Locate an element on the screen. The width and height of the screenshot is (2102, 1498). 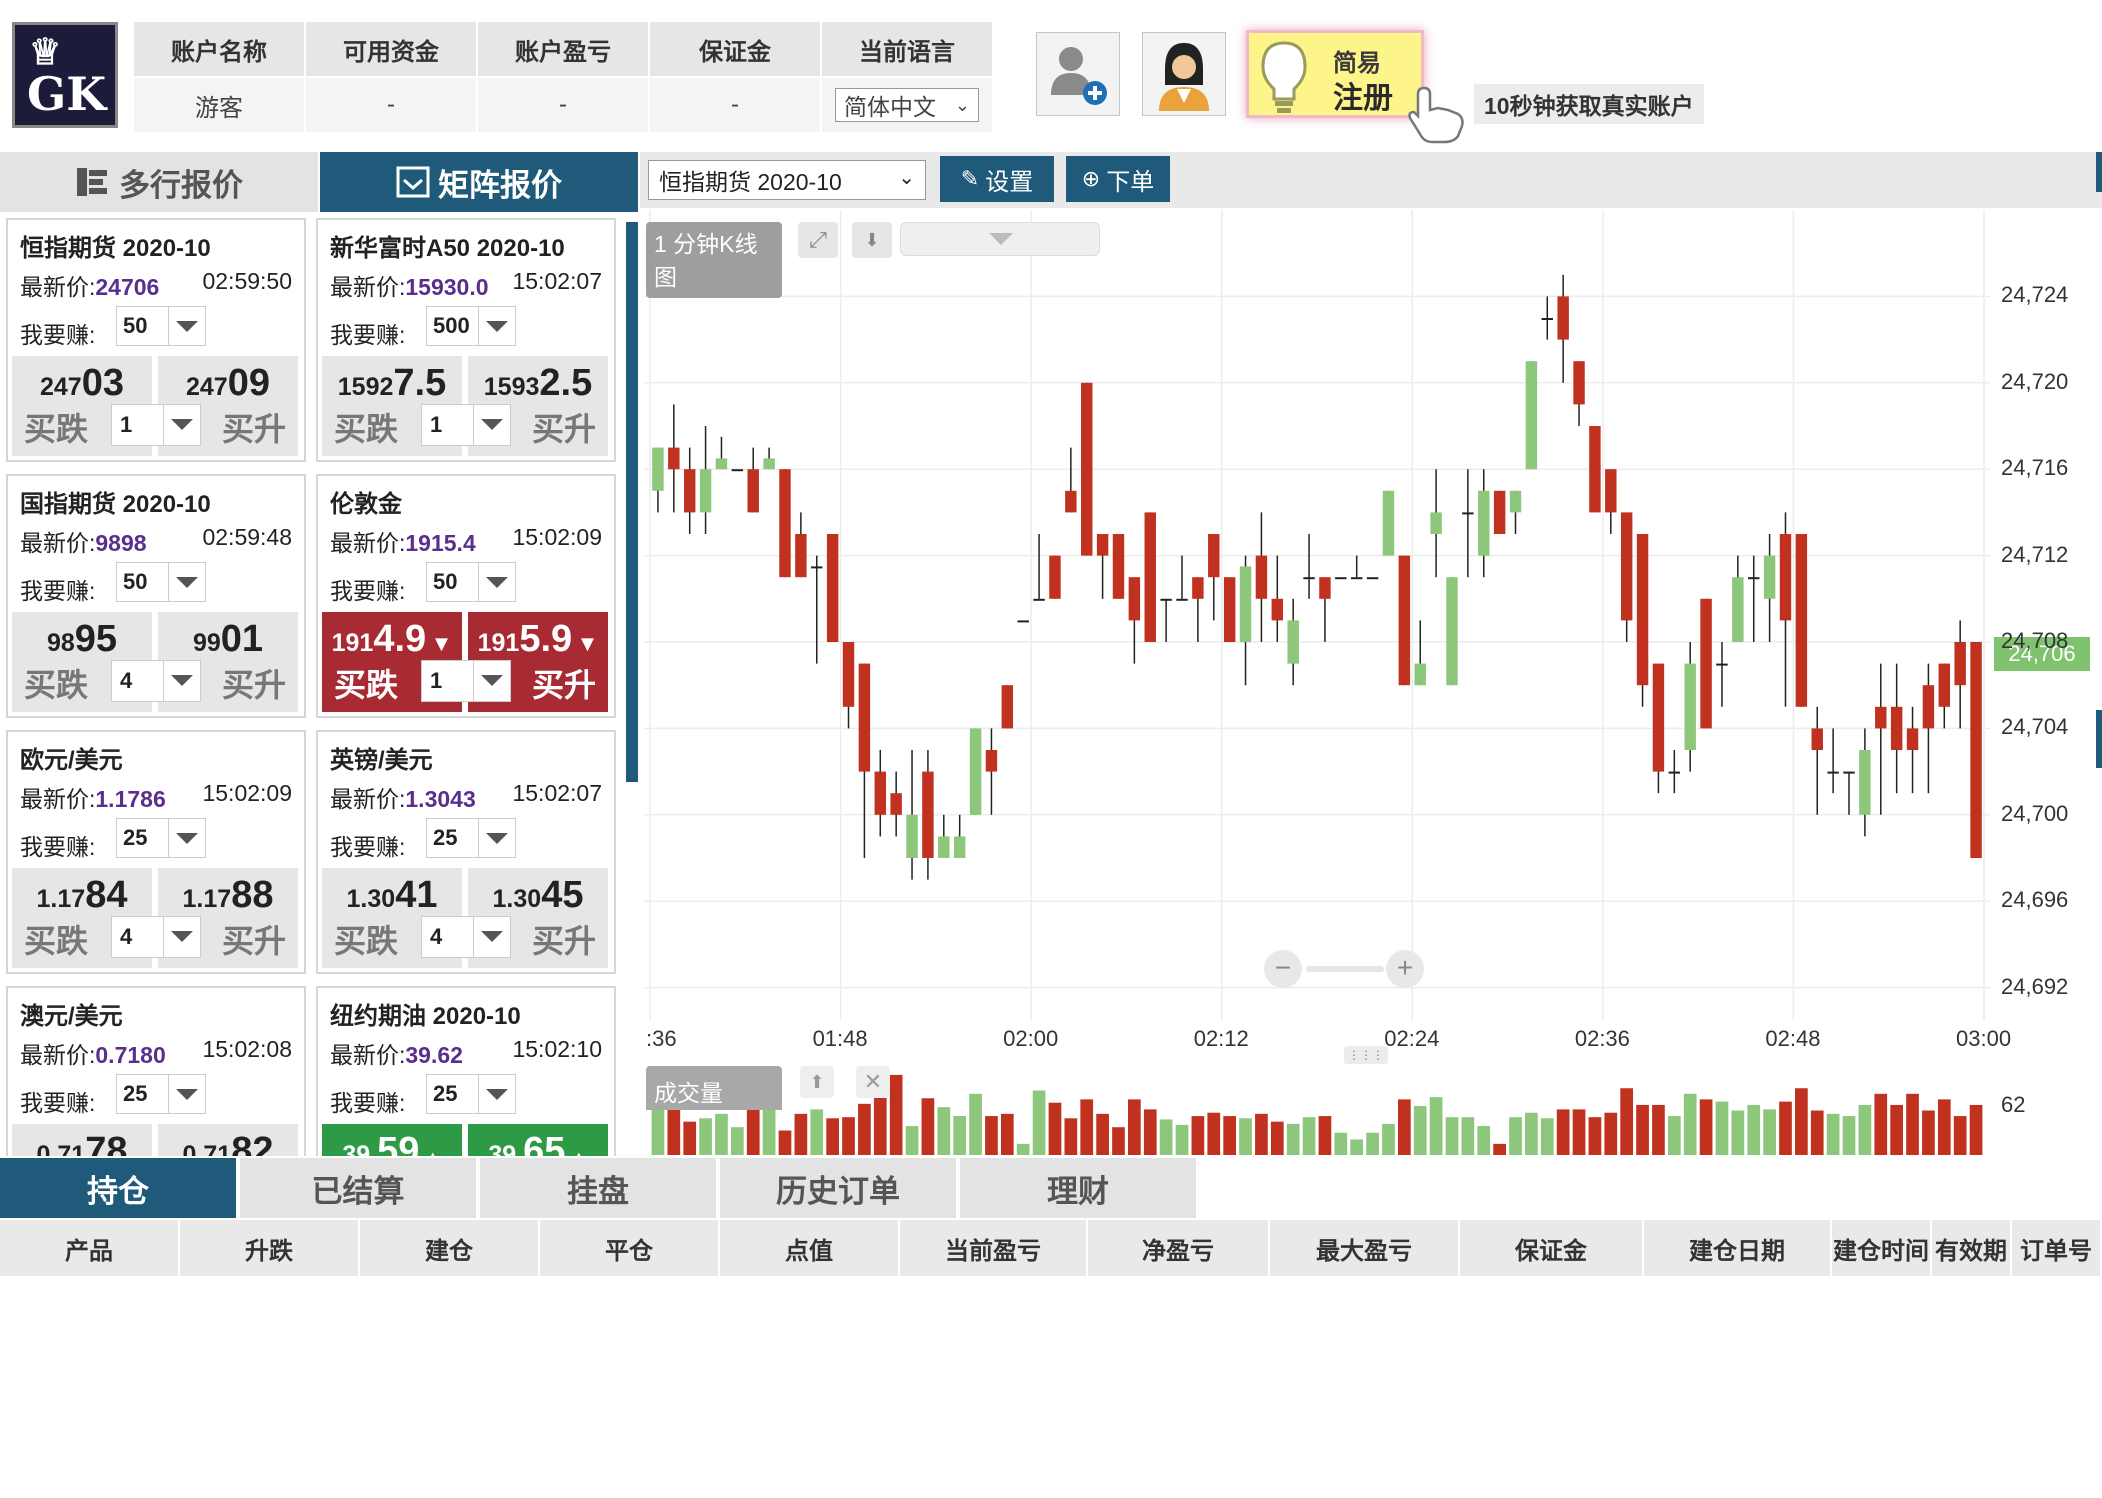
buy-price-button: 0.7182 is located at coordinates (228, 1140).